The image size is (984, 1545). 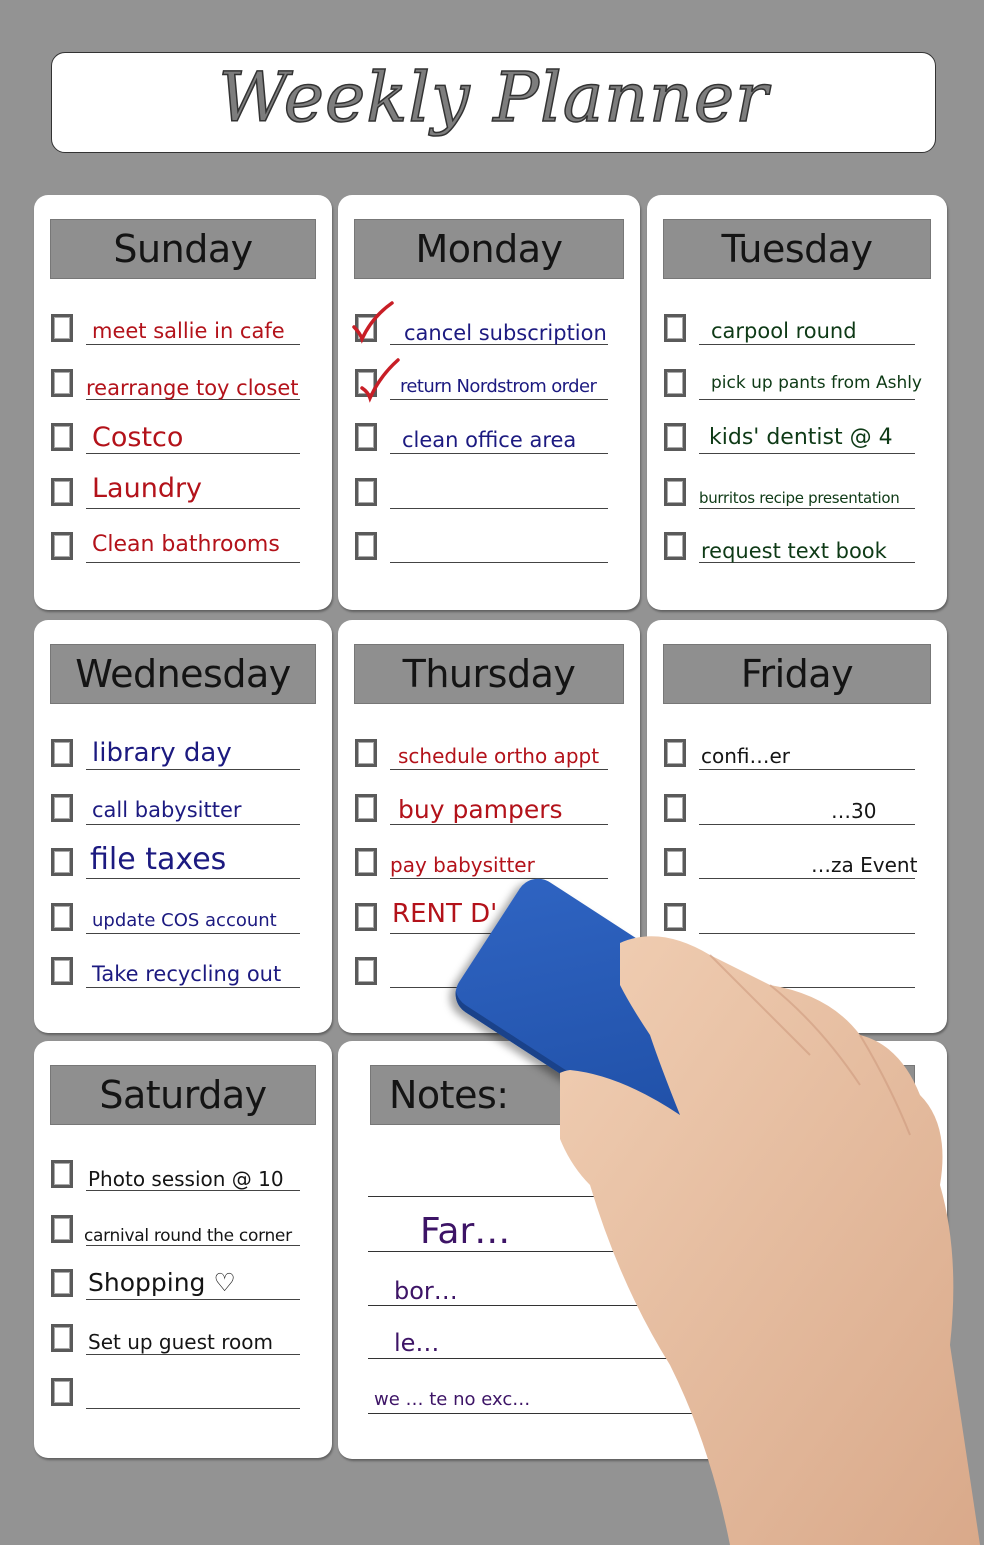 What do you see at coordinates (186, 1179) in the screenshot?
I see `task-text: Photo session @ 10` at bounding box center [186, 1179].